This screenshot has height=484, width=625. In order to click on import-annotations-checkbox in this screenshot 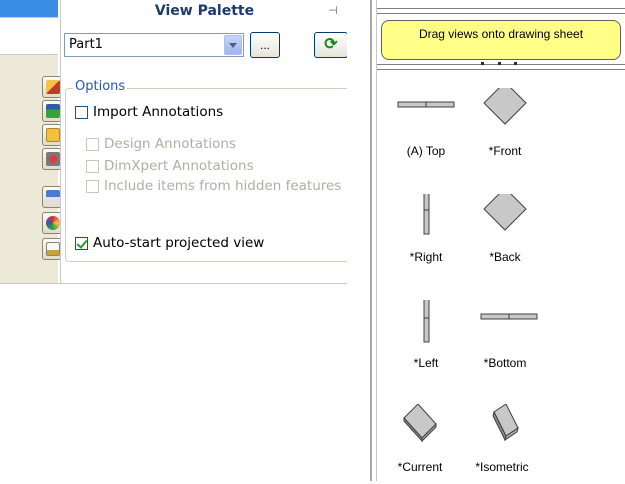, I will do `click(81, 112)`.